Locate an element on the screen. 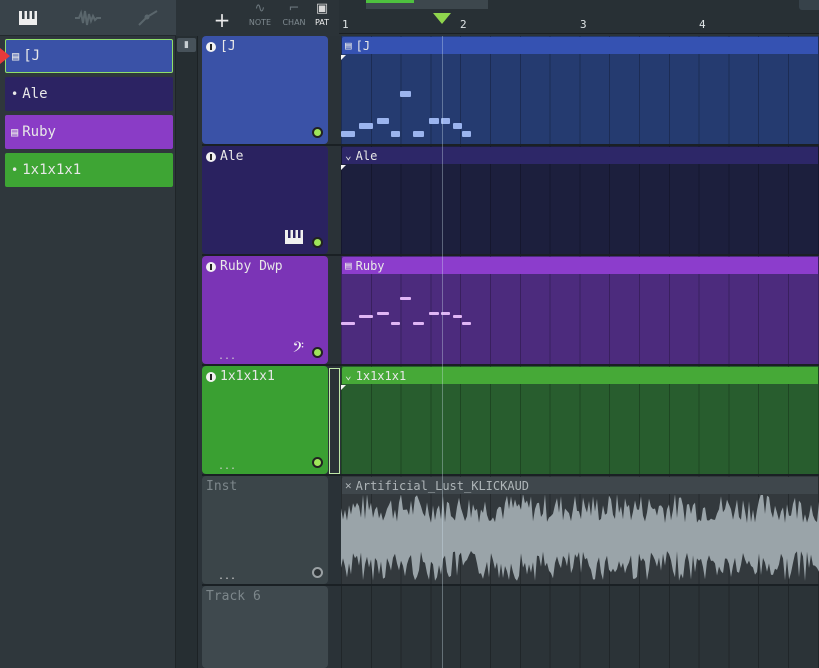 The image size is (819, 668). mode-label: CHAN is located at coordinates (294, 22).